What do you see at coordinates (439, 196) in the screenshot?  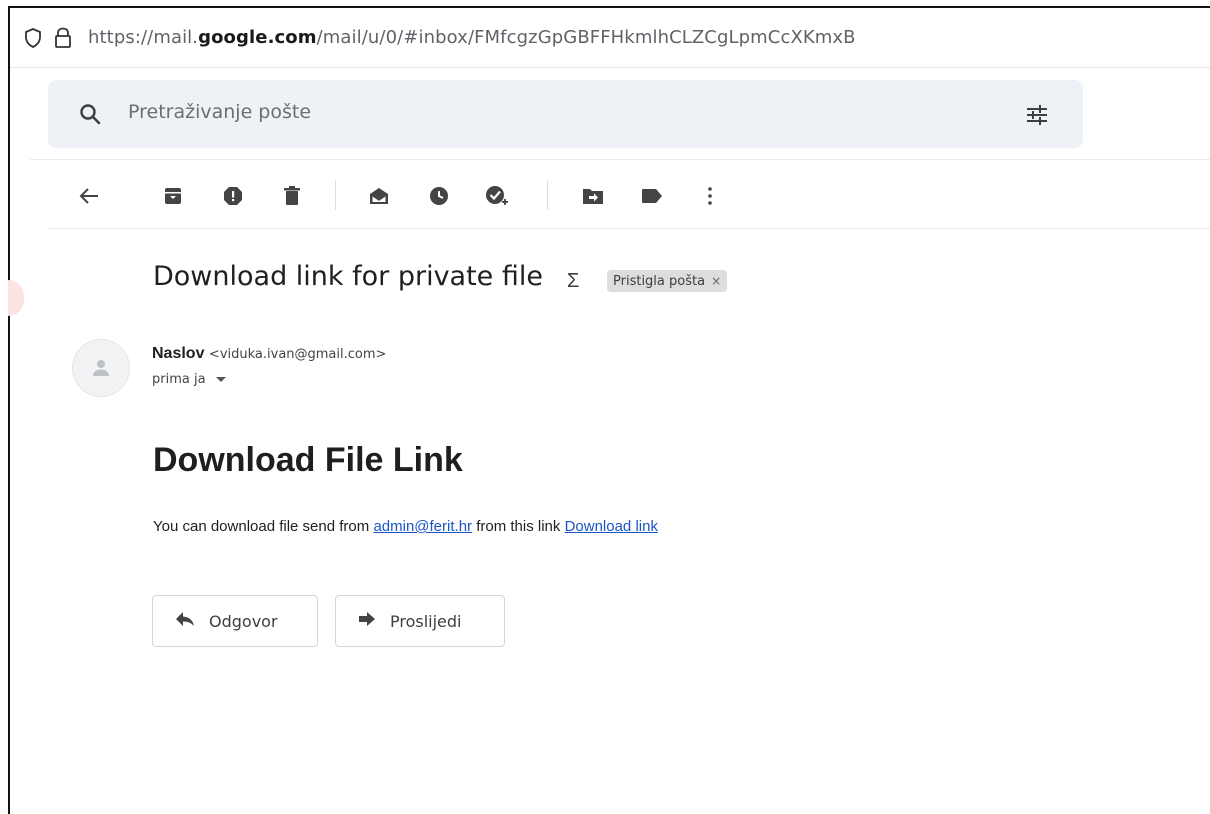 I see `snooze-icon` at bounding box center [439, 196].